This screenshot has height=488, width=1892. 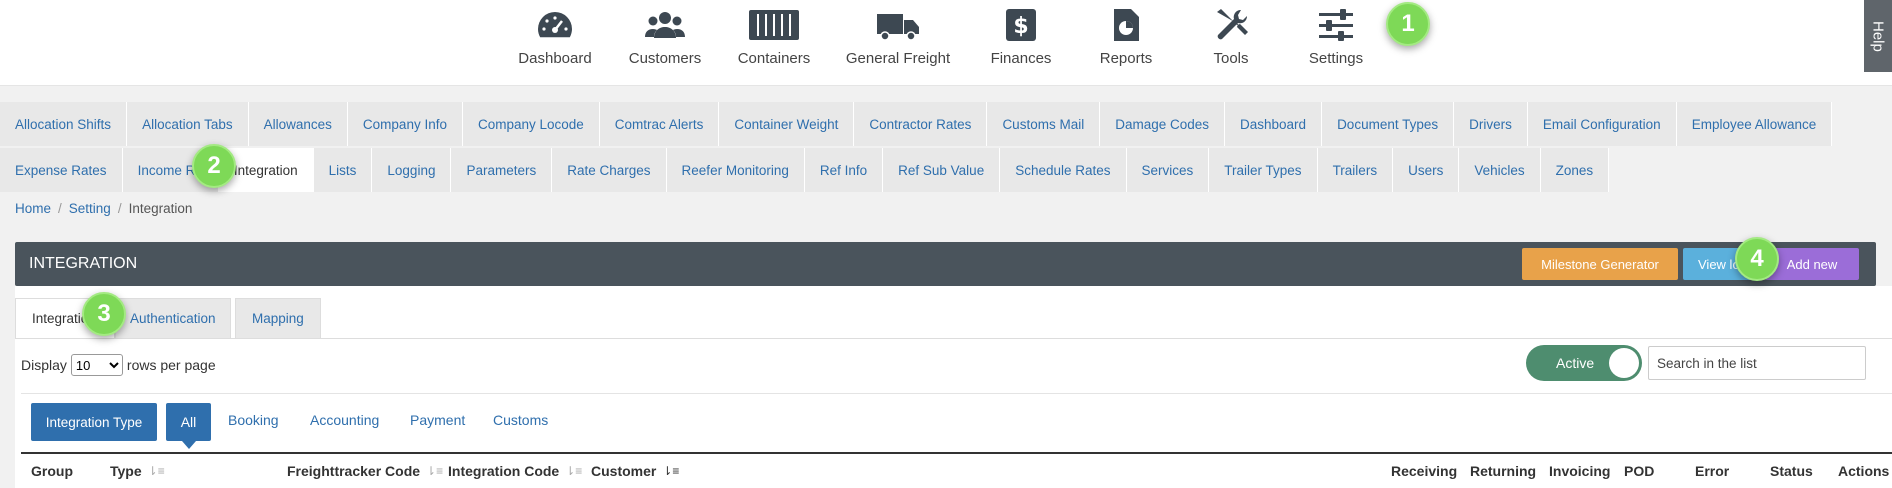 What do you see at coordinates (96, 365) in the screenshot?
I see `rows-per-page-select: 102550100` at bounding box center [96, 365].